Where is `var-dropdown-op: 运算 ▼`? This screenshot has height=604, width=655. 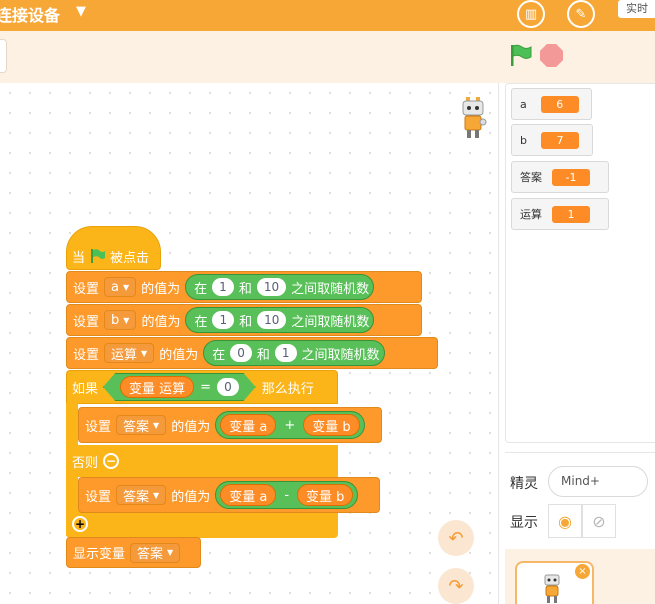 var-dropdown-op: 运算 ▼ is located at coordinates (129, 353).